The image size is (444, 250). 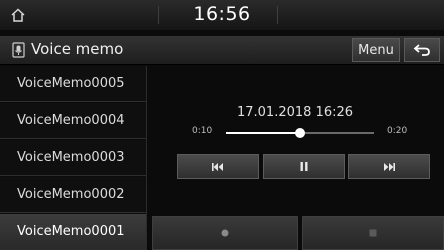 I want to click on list-item: VoiceMemo0004, so click(x=73, y=121).